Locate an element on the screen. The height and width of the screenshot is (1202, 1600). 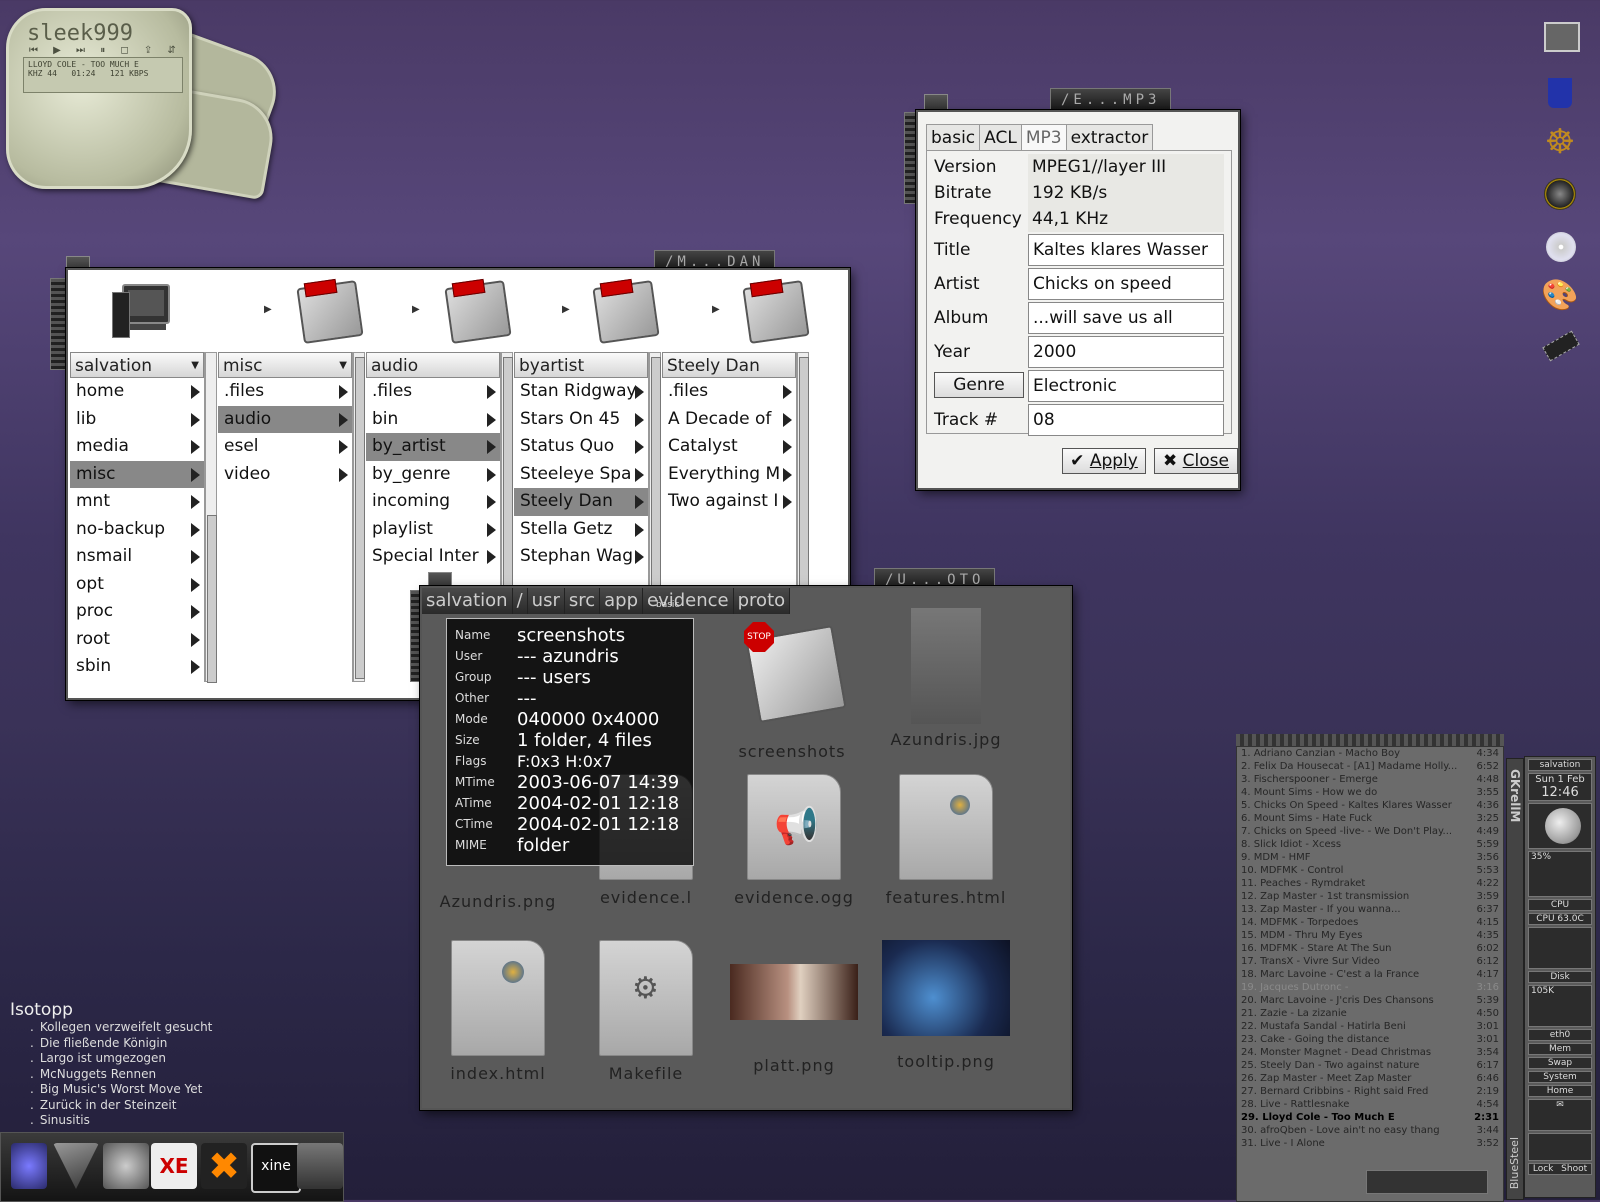
column-item: lib is located at coordinates (137, 420).